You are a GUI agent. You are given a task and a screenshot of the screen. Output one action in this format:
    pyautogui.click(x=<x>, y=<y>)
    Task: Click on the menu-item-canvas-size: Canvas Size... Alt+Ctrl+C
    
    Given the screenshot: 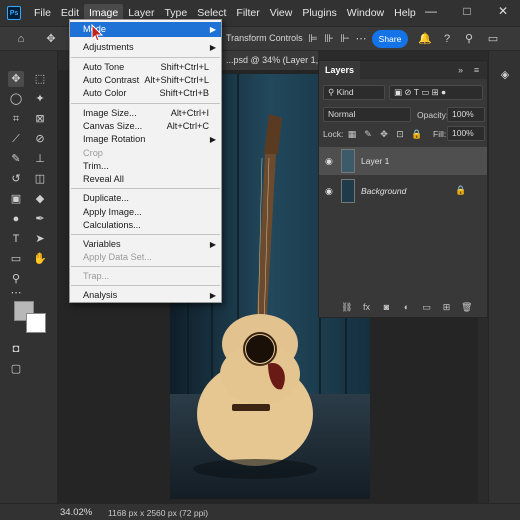 What is the action you would take?
    pyautogui.click(x=145, y=126)
    